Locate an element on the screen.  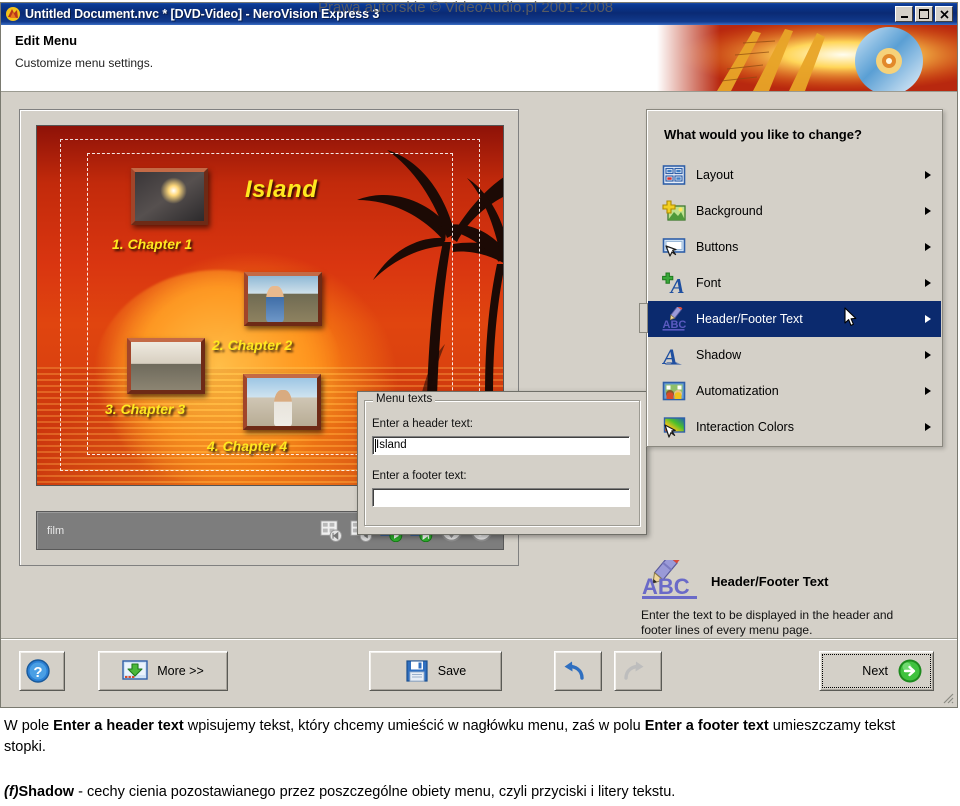
header-artwork is located at coordinates (807, 58).